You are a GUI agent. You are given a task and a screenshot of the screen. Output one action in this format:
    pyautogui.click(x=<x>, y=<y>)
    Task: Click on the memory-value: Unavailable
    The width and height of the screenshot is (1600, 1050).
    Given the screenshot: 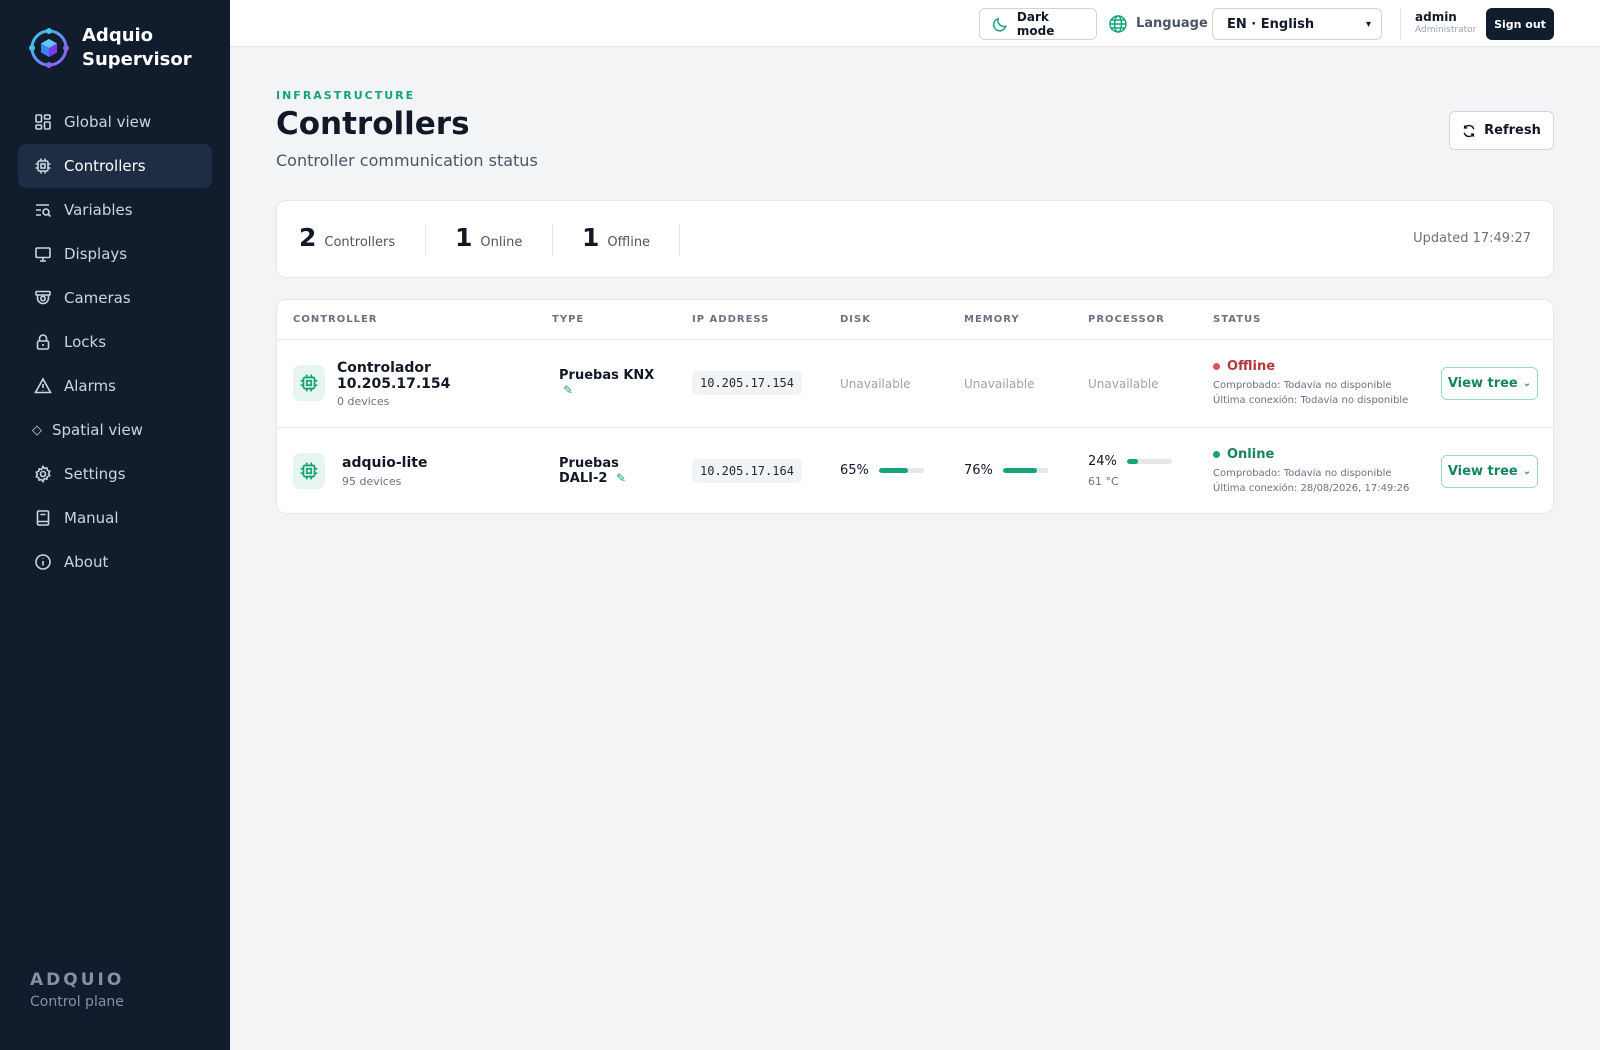 What is the action you would take?
    pyautogui.click(x=999, y=384)
    